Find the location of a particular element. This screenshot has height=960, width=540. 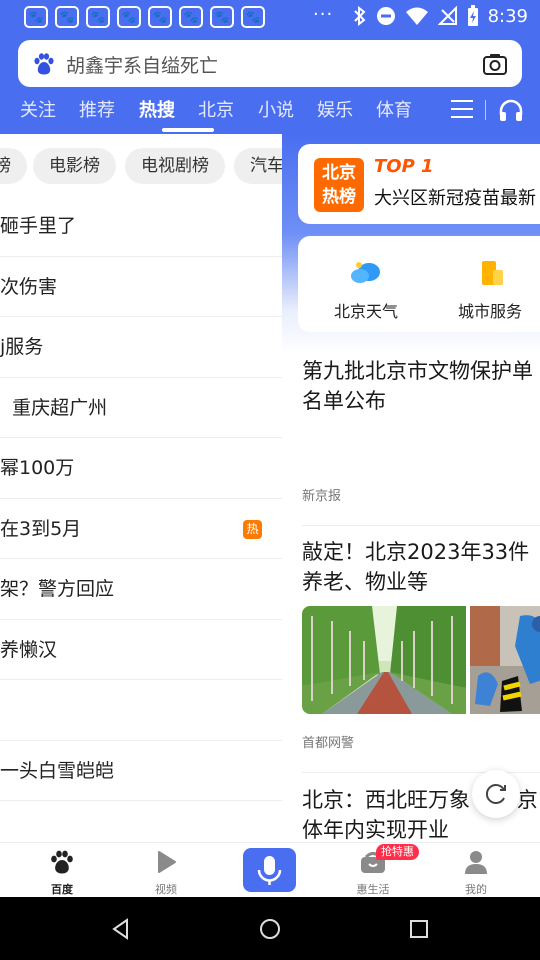

chip-tv-rank: 电视剧榜 is located at coordinates (175, 166).